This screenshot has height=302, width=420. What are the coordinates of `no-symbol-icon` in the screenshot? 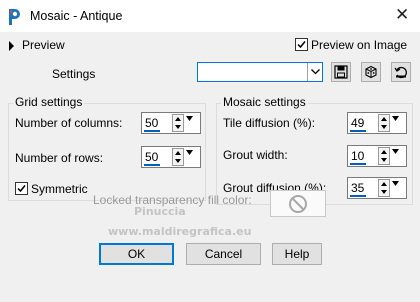 It's located at (298, 204).